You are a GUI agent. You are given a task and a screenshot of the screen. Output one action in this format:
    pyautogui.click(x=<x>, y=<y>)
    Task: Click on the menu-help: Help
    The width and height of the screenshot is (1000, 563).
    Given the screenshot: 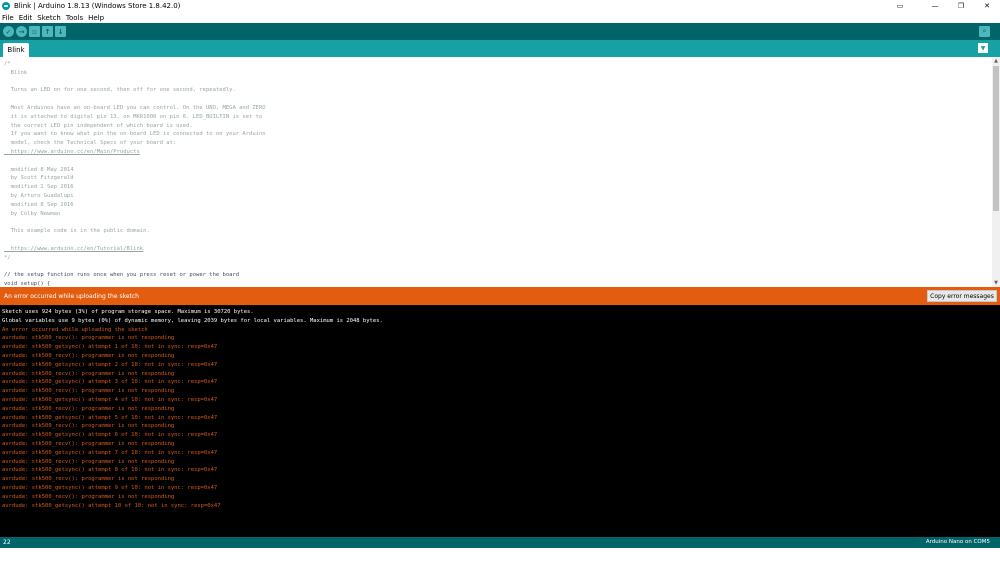 What is the action you would take?
    pyautogui.click(x=96, y=18)
    